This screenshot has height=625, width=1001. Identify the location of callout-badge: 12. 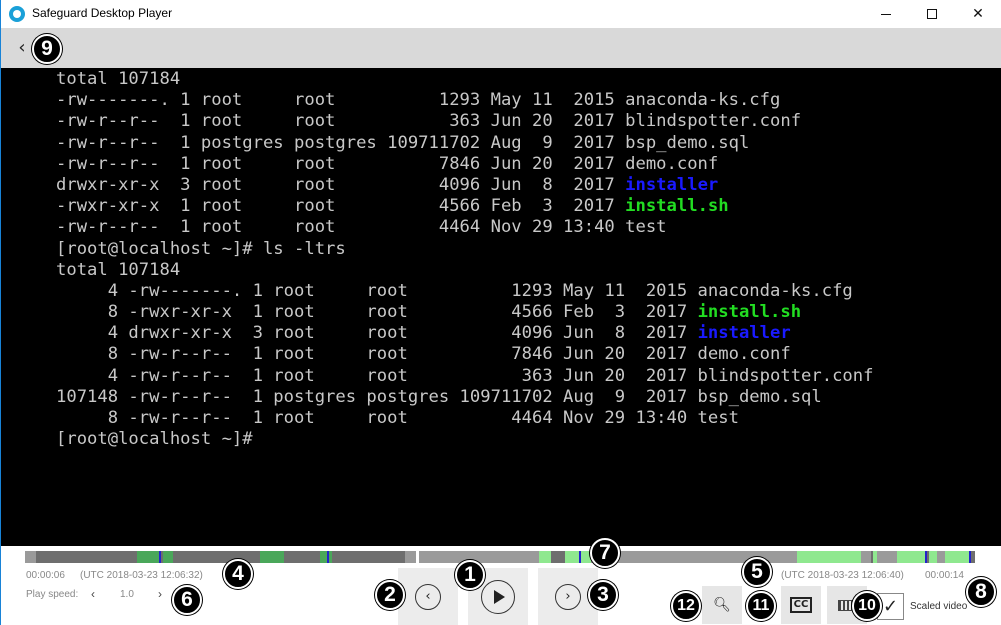
(686, 606).